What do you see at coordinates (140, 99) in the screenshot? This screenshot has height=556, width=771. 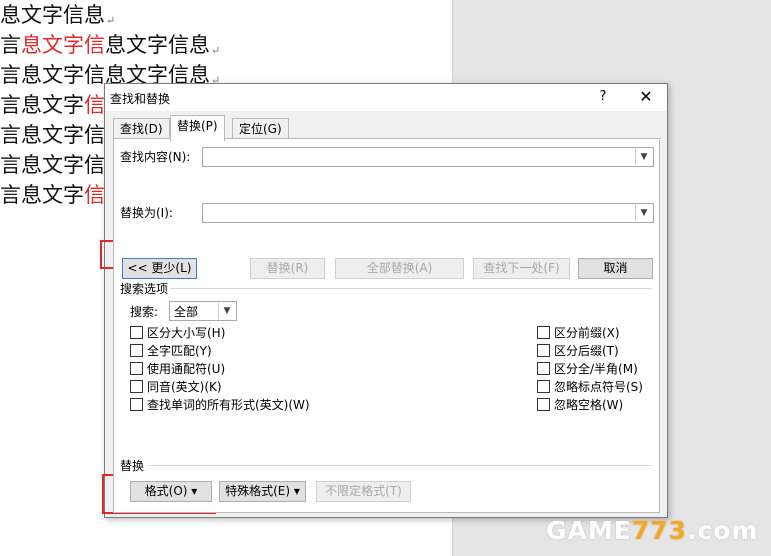 I see `dialog-title: 查找和替换` at bounding box center [140, 99].